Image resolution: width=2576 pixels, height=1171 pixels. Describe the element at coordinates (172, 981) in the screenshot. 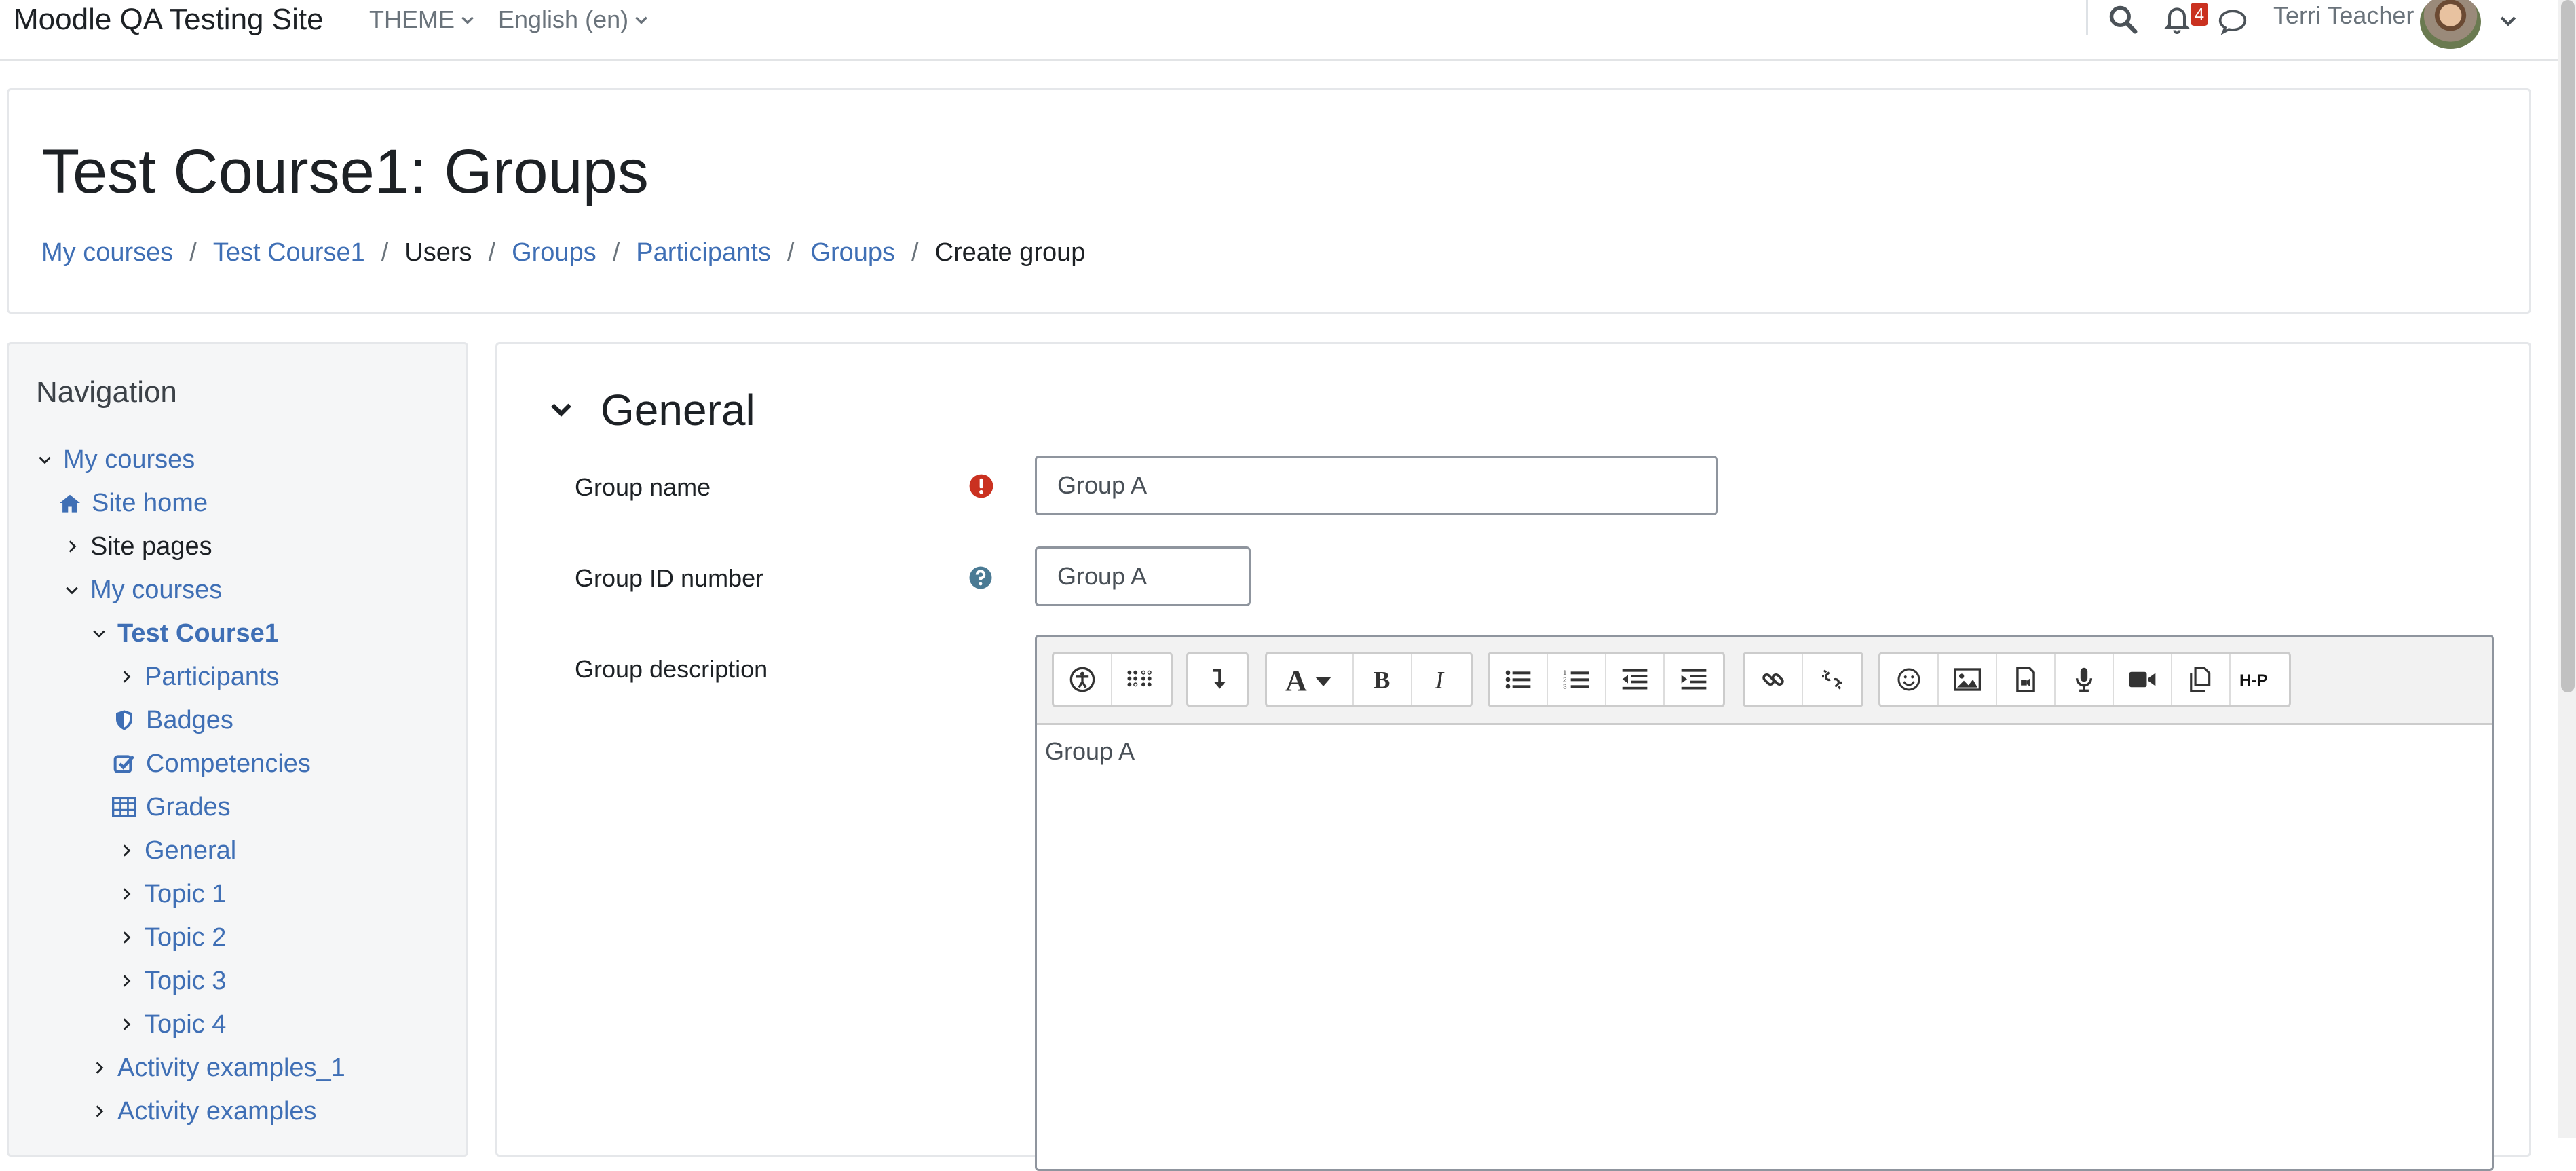

I see `nav-item-topic-3: Topic 3` at that location.